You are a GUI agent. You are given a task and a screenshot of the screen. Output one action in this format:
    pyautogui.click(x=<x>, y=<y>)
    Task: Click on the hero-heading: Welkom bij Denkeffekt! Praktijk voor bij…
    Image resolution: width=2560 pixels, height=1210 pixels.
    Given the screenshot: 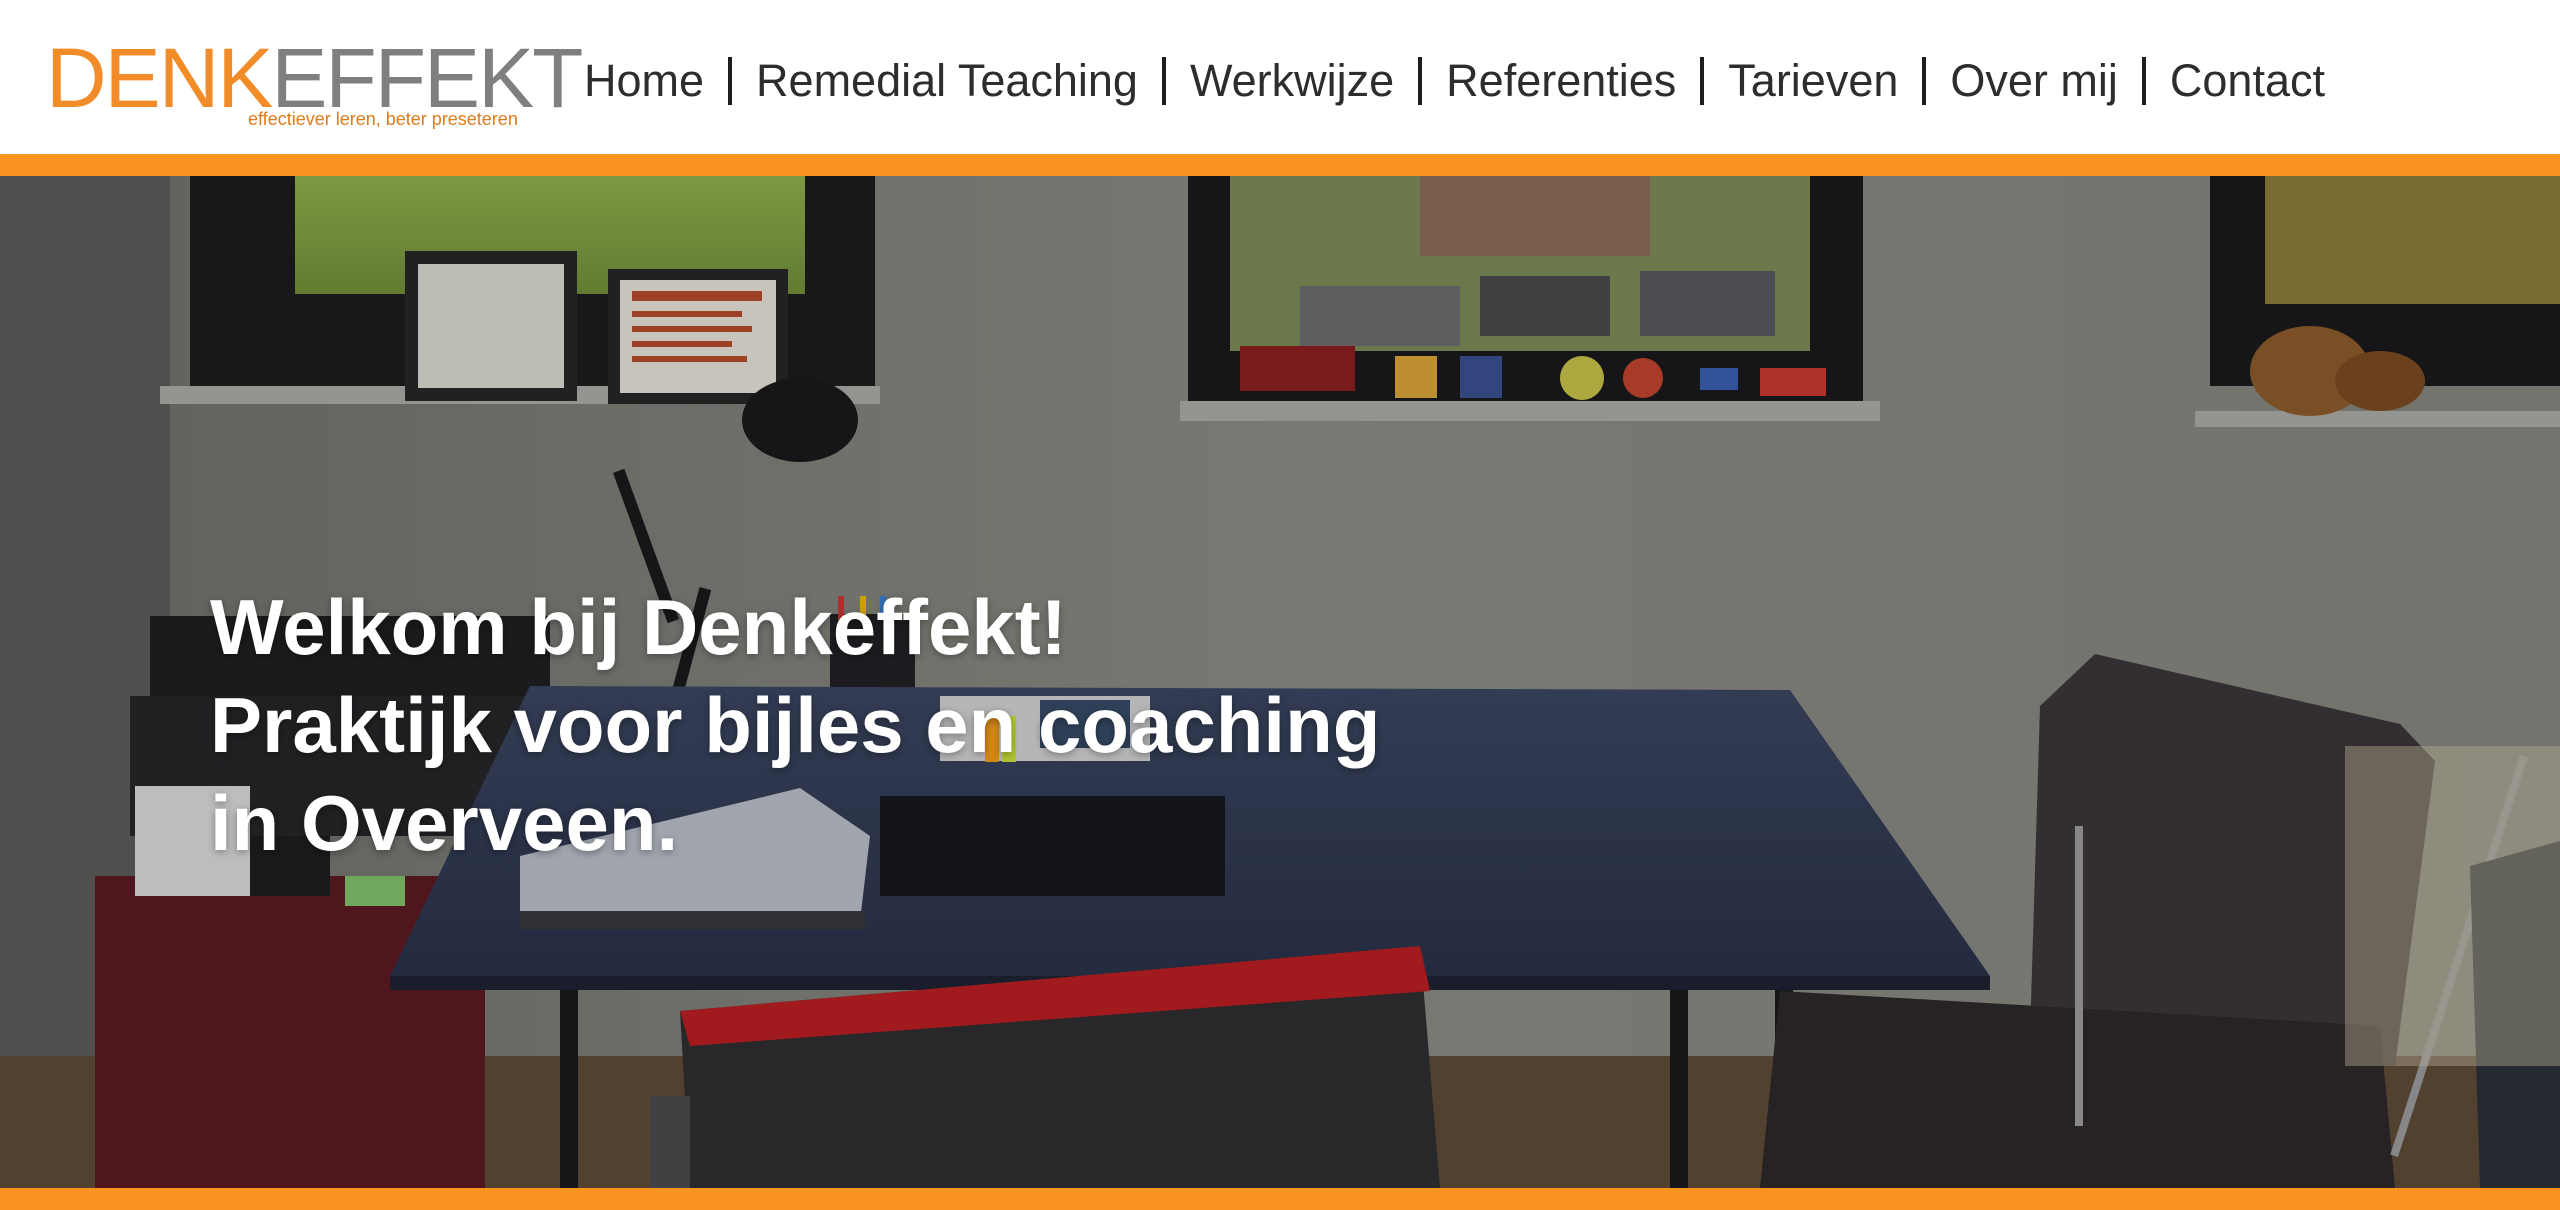 What is the action you would take?
    pyautogui.click(x=795, y=725)
    